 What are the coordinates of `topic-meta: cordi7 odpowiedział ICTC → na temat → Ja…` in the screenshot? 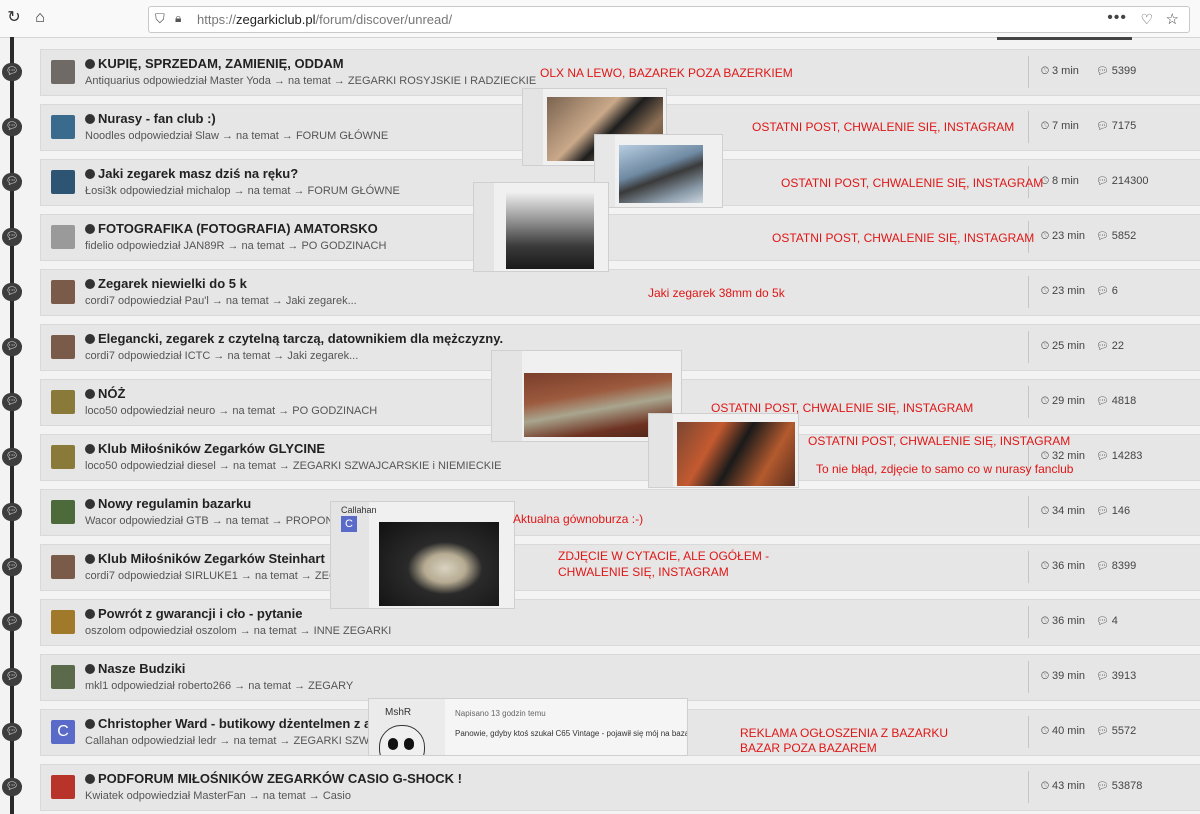 It's located at (222, 356).